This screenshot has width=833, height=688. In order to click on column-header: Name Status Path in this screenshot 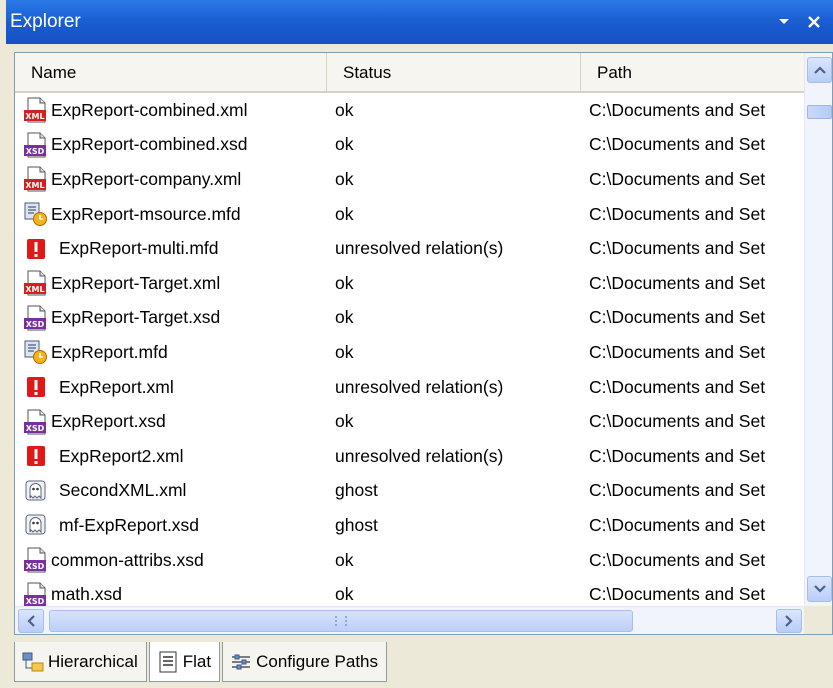, I will do `click(409, 73)`.